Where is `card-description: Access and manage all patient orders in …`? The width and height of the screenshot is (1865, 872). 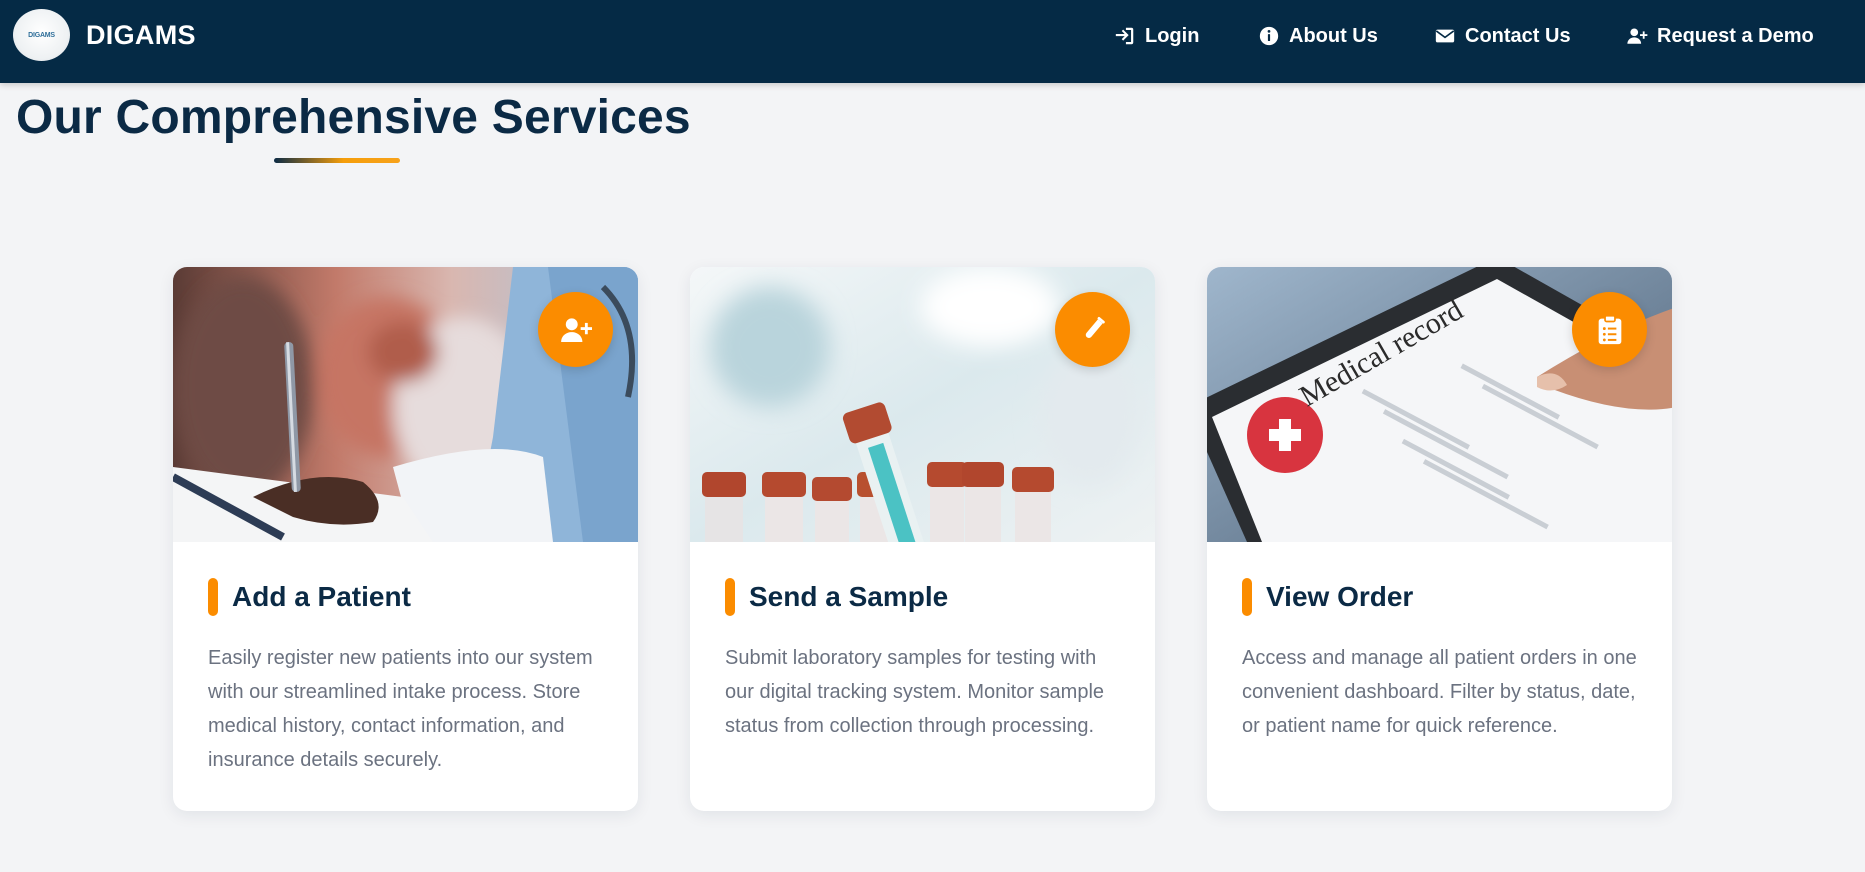
card-description: Access and manage all patient orders in … is located at coordinates (1439, 692).